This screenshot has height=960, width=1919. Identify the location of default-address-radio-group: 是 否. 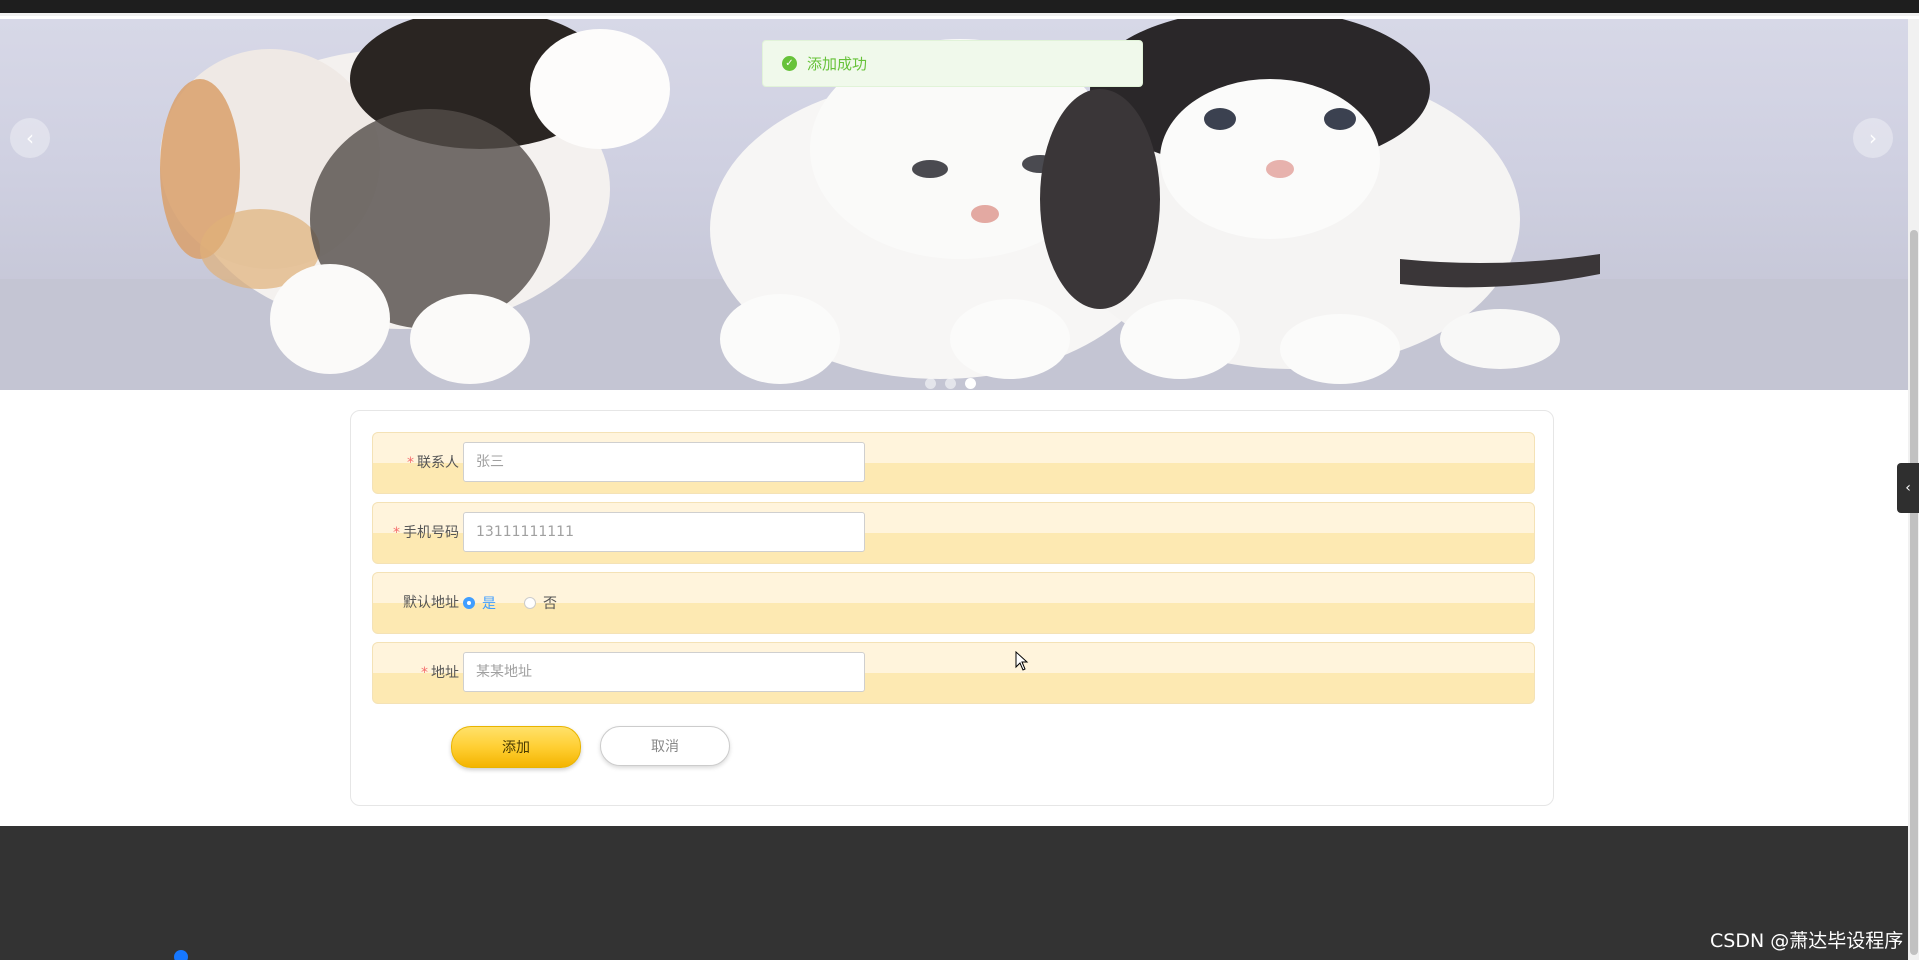
(524, 603).